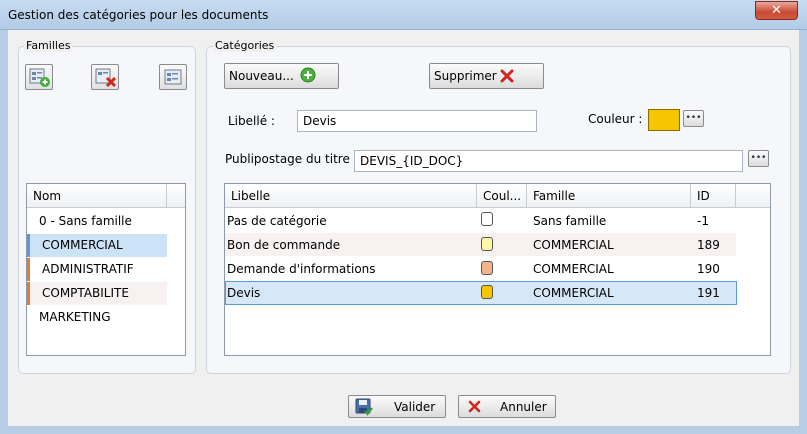  Describe the element at coordinates (803, 217) in the screenshot. I see `window-frame-right` at that location.